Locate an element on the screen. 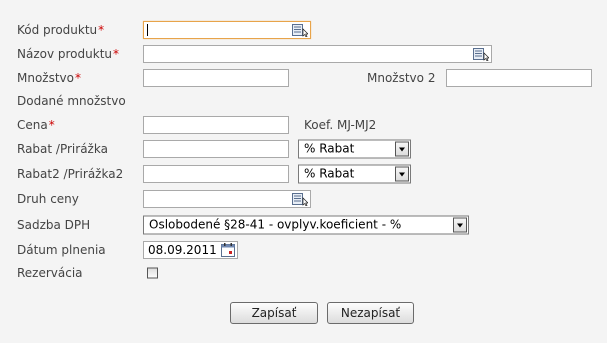 This screenshot has height=343, width=607. row-kod-produktu: Kód produktu* is located at coordinates (303, 30).